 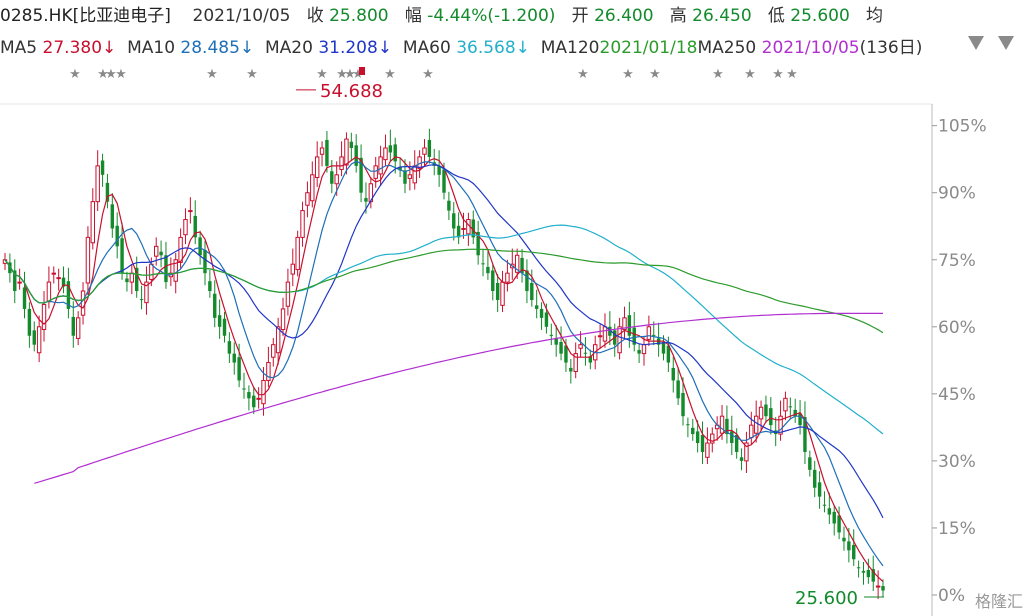 I want to click on y-axis-label: 105%, so click(x=962, y=127).